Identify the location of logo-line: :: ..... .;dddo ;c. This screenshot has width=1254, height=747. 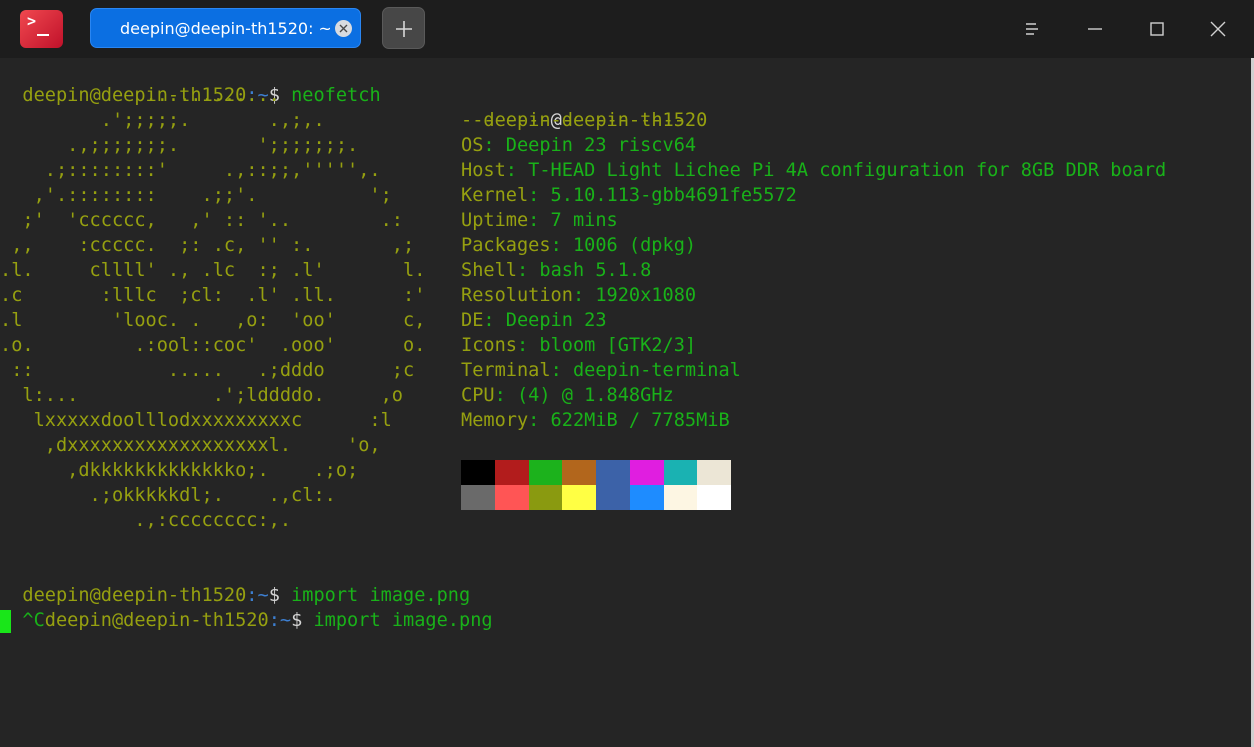
(207, 370).